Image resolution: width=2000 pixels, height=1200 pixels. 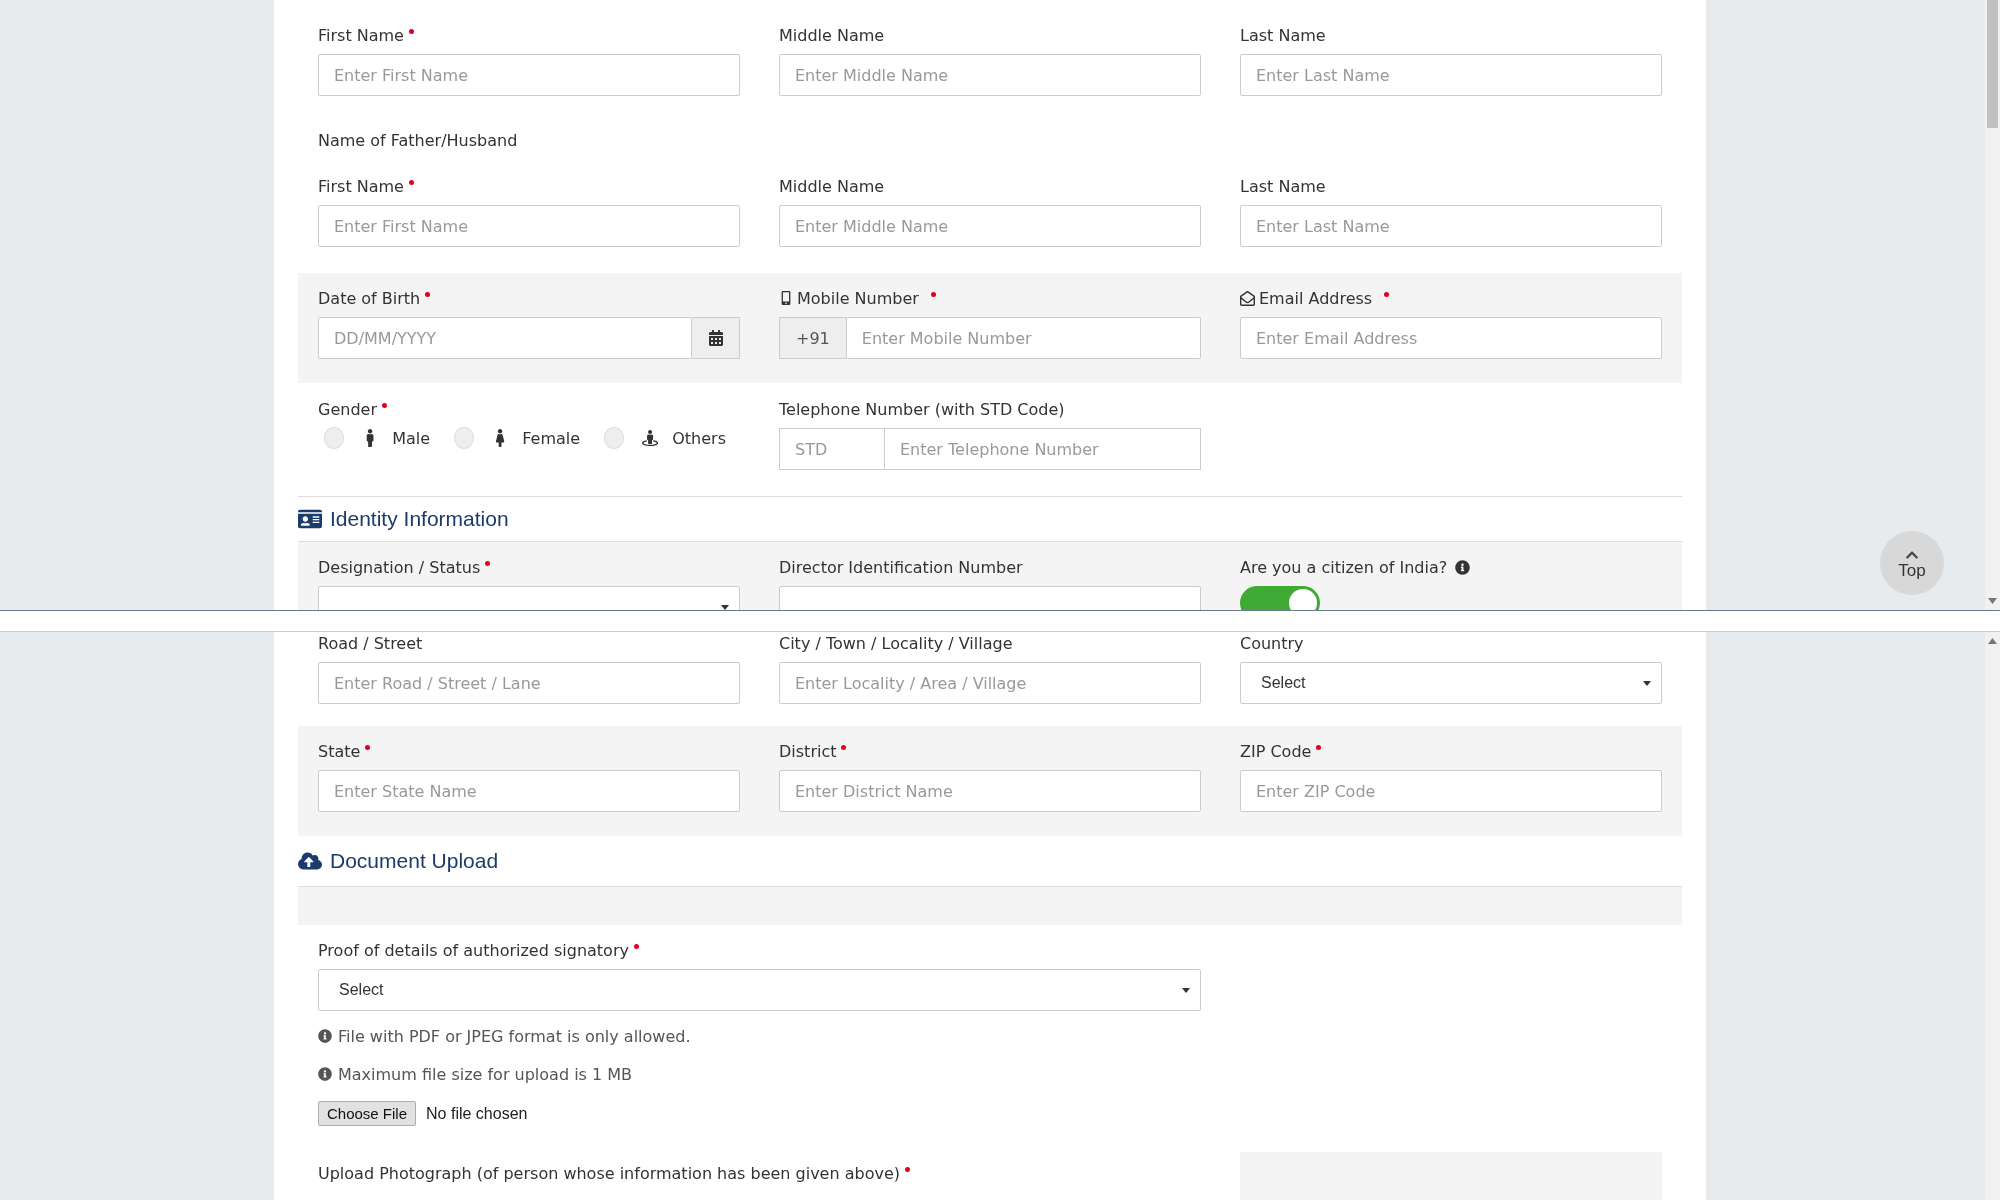 I want to click on date-field: DD/MM/YYYY, so click(x=505, y=338).